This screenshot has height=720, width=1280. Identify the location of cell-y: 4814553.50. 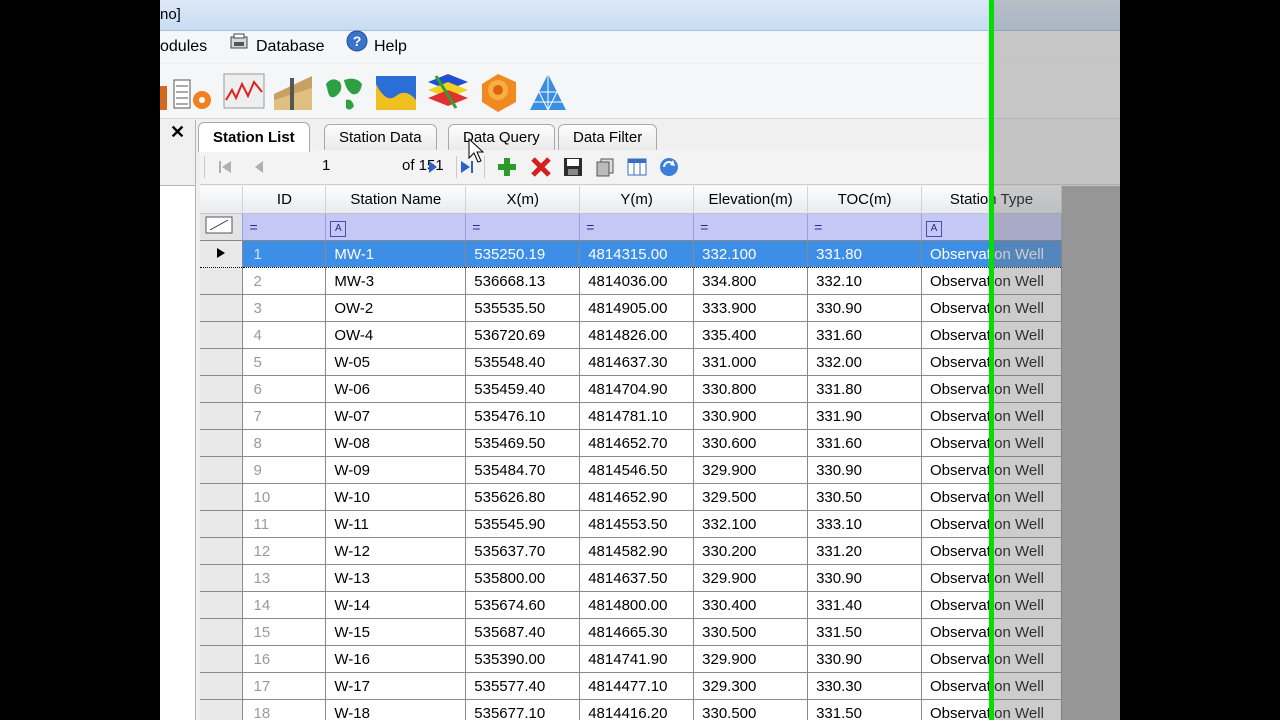
(637, 524).